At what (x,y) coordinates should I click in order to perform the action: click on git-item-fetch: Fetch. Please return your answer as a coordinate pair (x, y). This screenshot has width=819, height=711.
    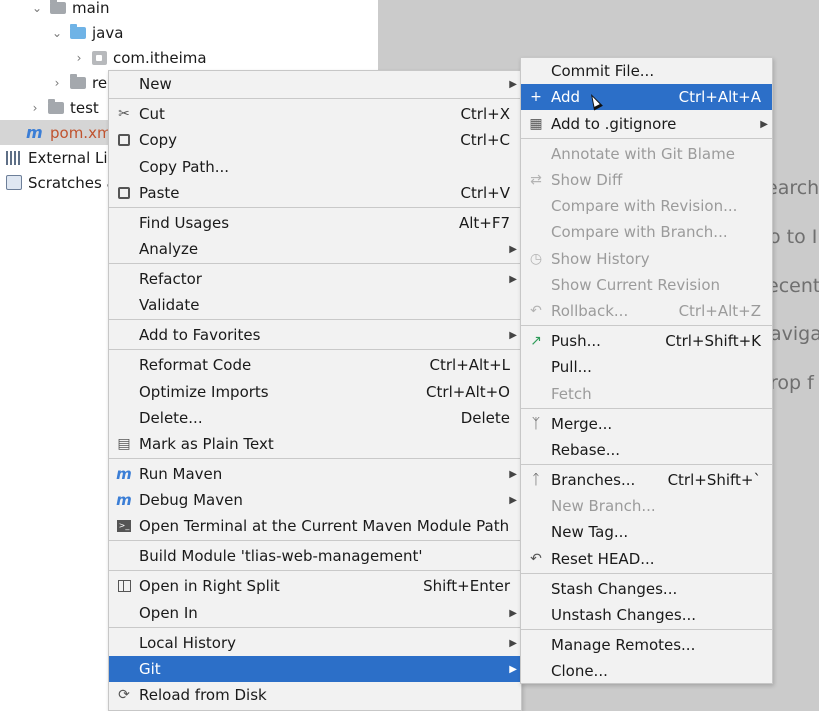
    Looking at the image, I should click on (646, 394).